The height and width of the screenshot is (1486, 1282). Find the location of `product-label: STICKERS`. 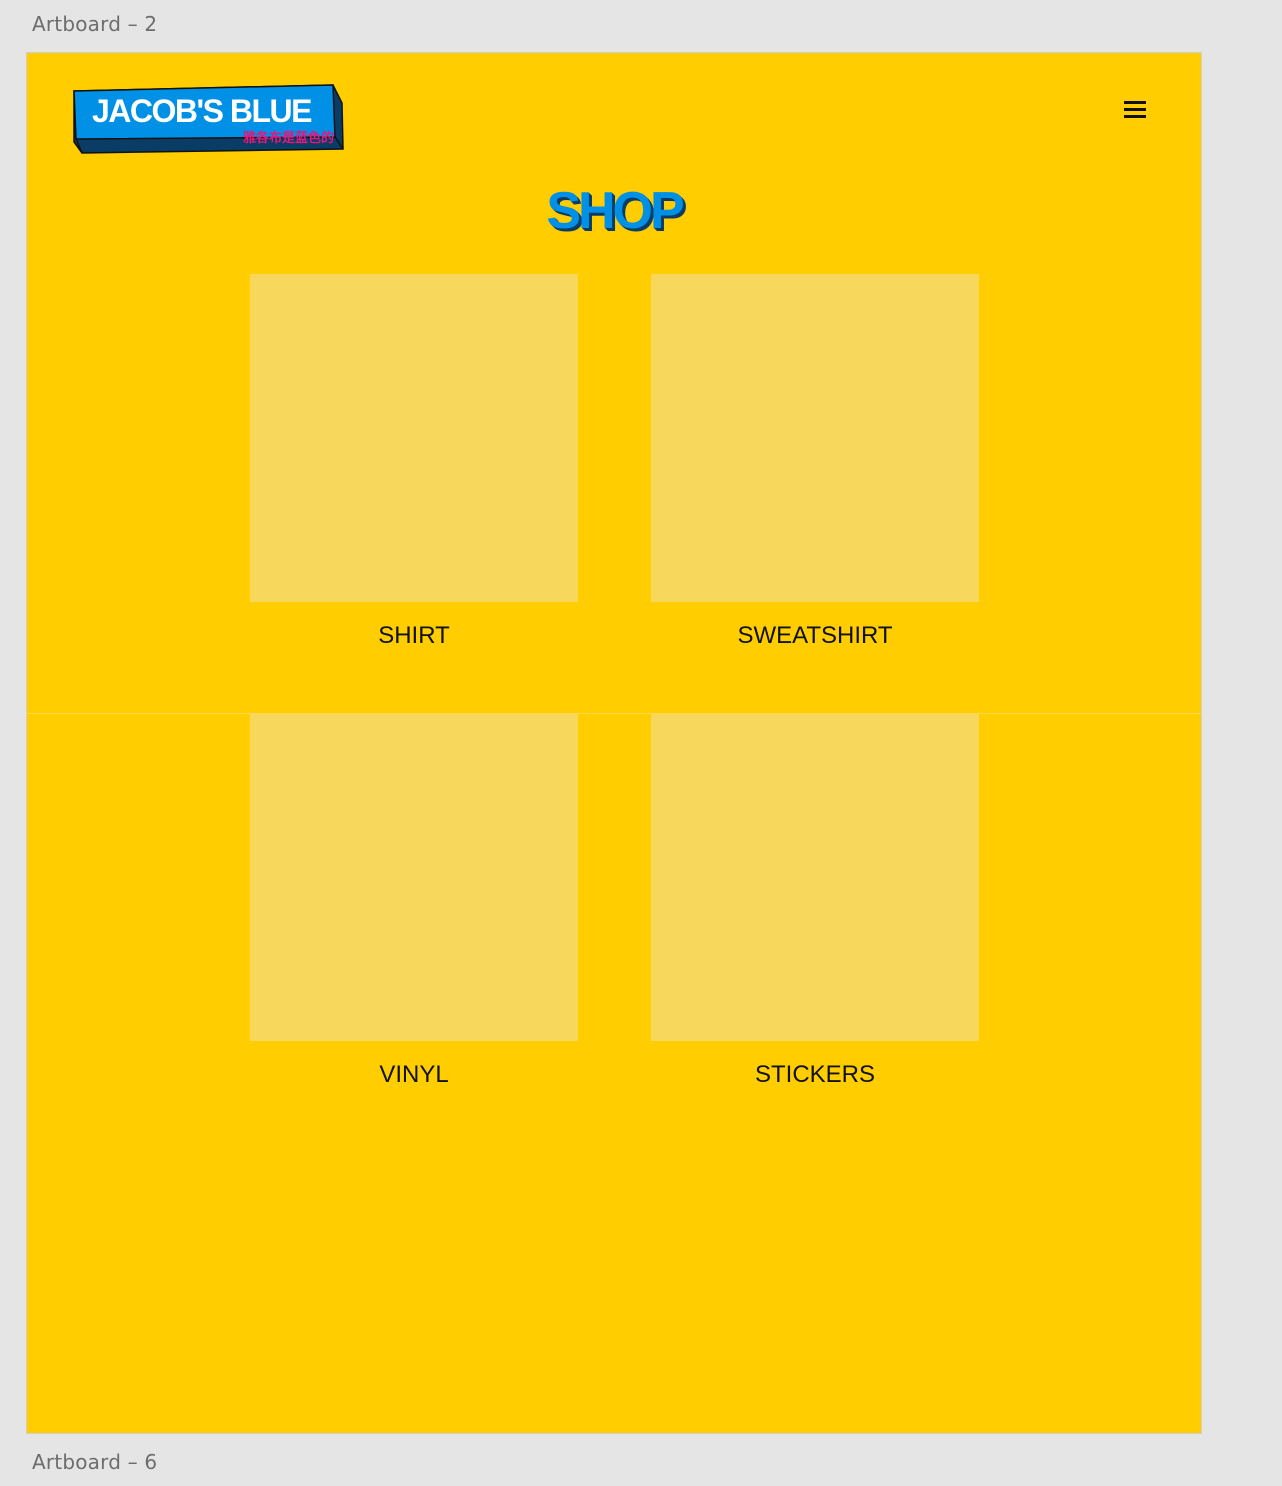

product-label: STICKERS is located at coordinates (815, 1075).